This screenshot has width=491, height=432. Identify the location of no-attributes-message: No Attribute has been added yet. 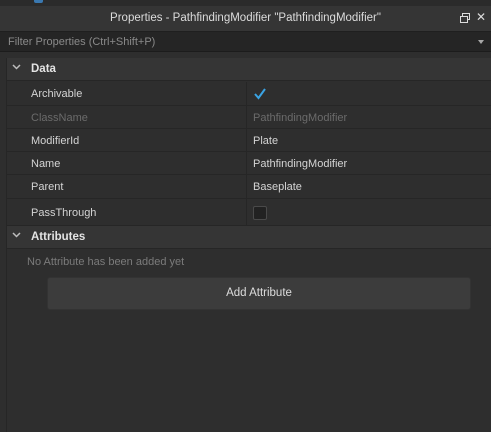
(106, 262).